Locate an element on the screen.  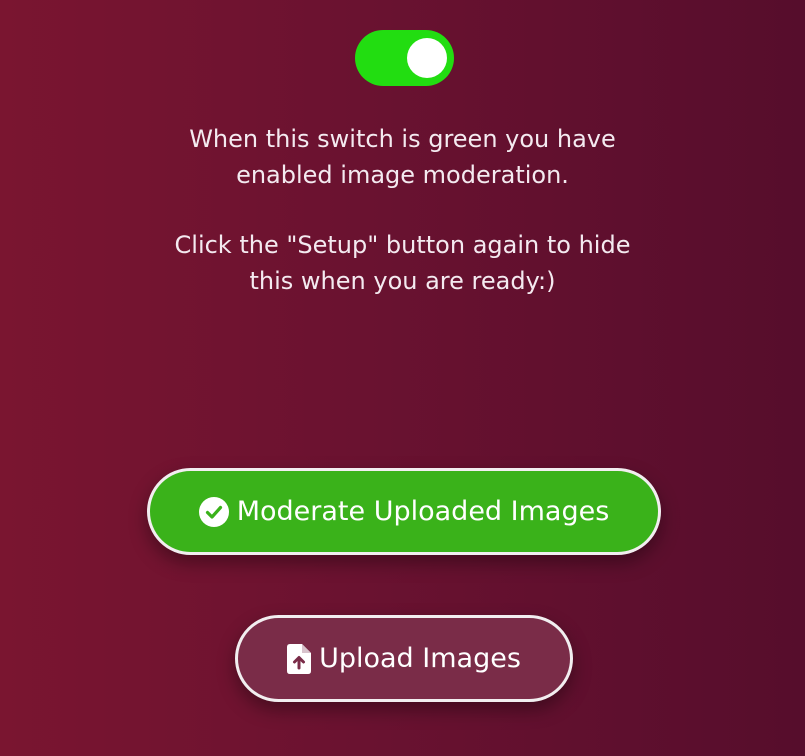
check-circle-icon is located at coordinates (213, 511).